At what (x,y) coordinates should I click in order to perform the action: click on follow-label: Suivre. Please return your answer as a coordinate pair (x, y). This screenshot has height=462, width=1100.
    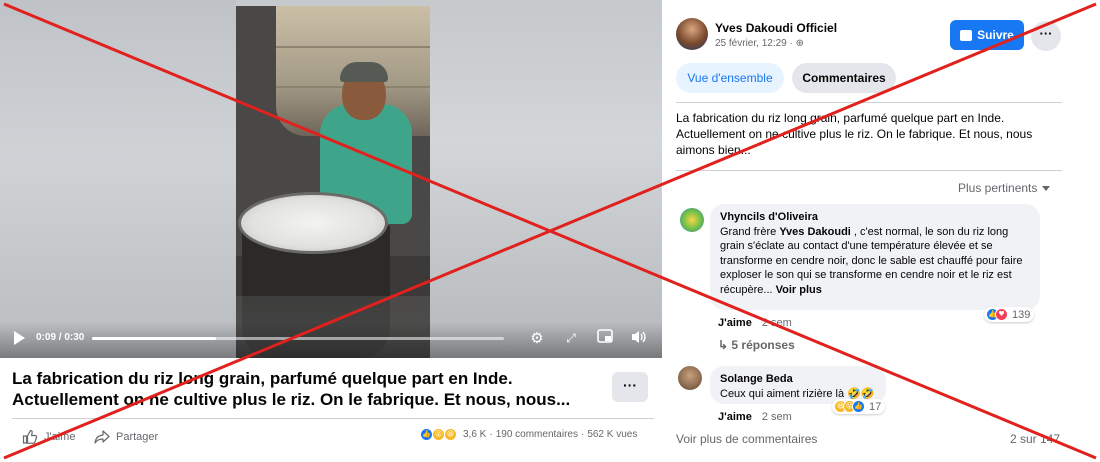
    Looking at the image, I should click on (995, 35).